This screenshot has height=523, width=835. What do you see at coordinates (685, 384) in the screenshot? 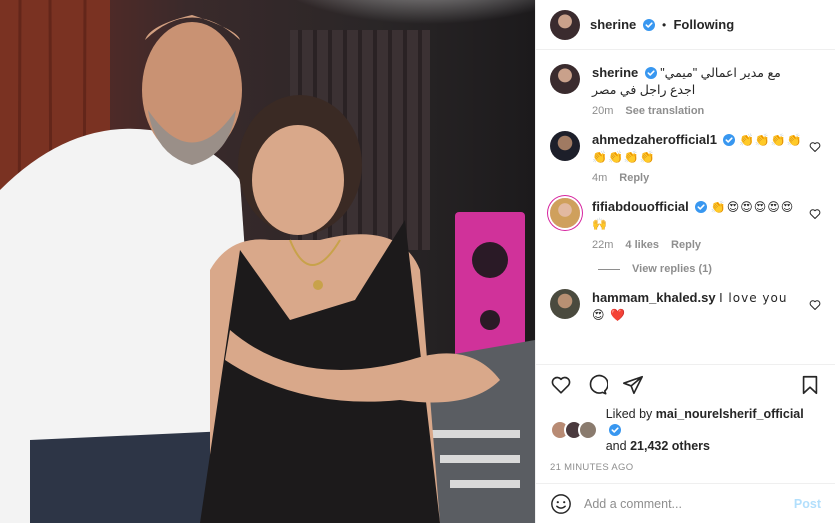
I see `post-actions` at bounding box center [685, 384].